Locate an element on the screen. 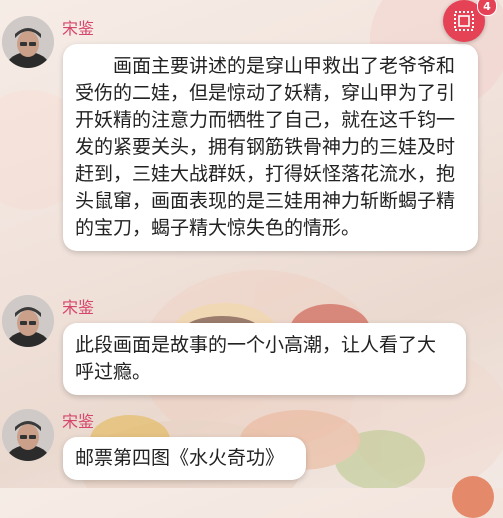 This screenshot has width=503, height=518. notification-badge: 4 is located at coordinates (487, 8).